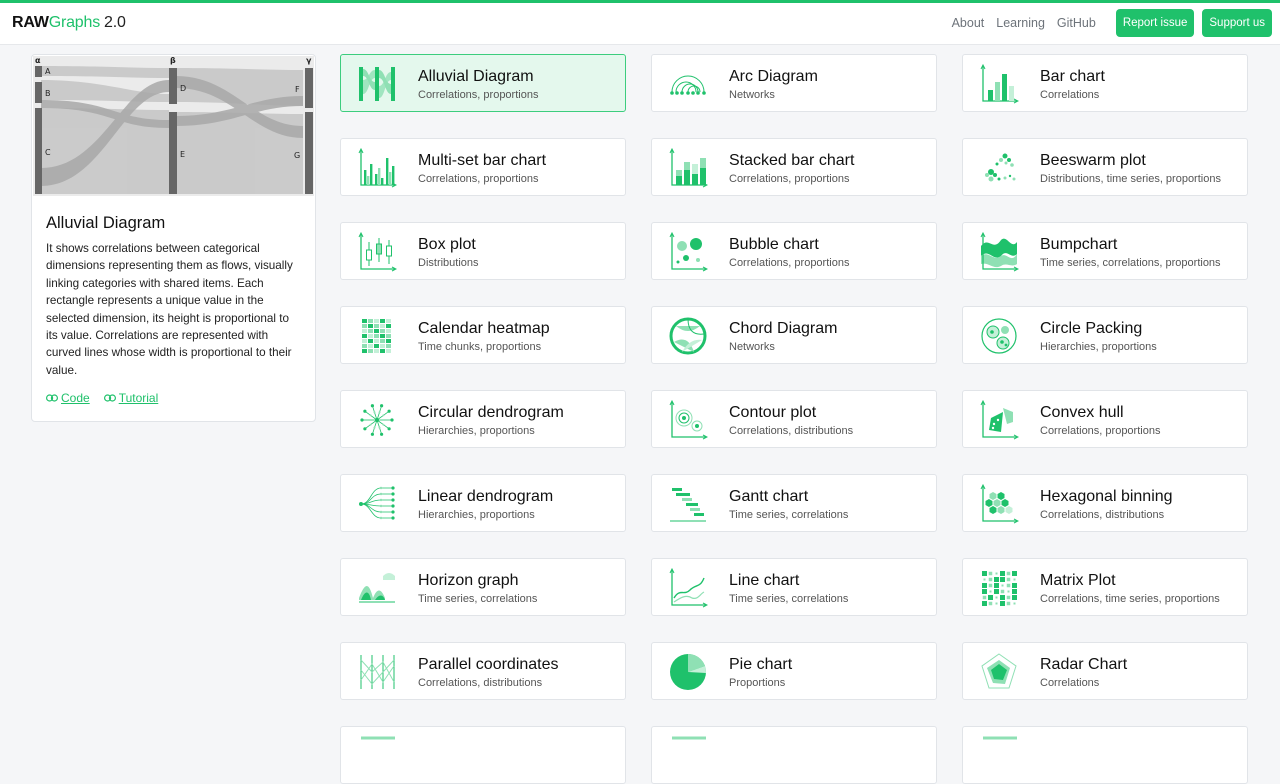 This screenshot has width=1280, height=784. I want to click on chart-card-name: Parallel coordinates, so click(488, 664).